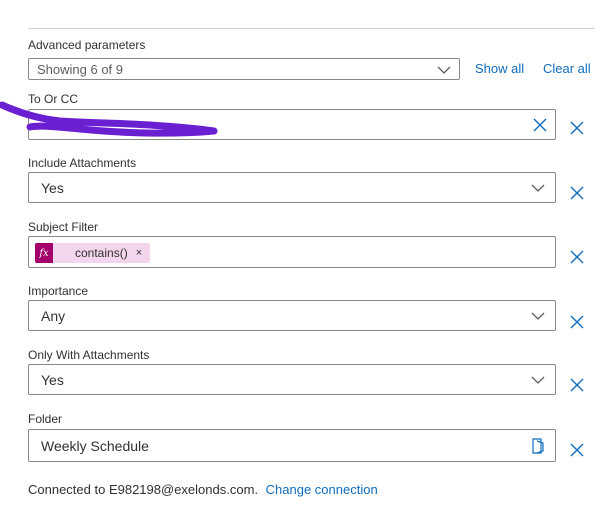  What do you see at coordinates (577, 193) in the screenshot?
I see `remove-include-attachments-icon` at bounding box center [577, 193].